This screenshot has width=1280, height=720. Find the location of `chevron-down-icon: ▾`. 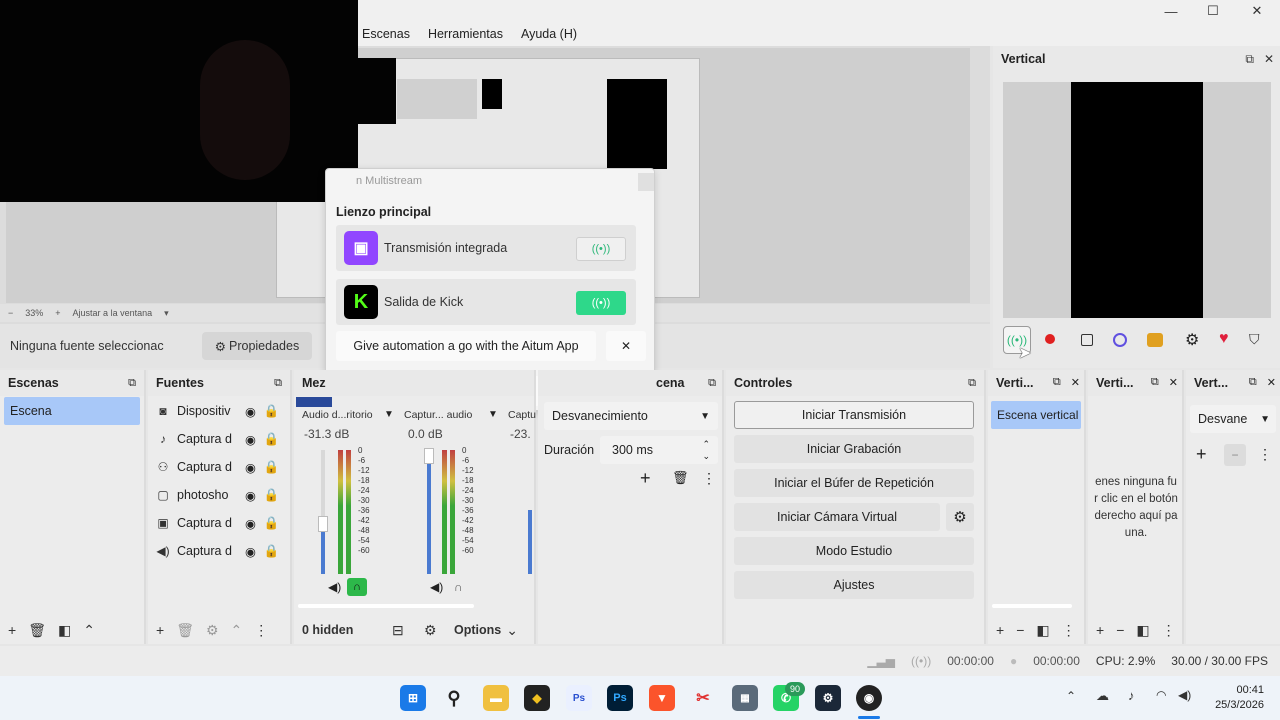

chevron-down-icon: ▾ is located at coordinates (166, 313).